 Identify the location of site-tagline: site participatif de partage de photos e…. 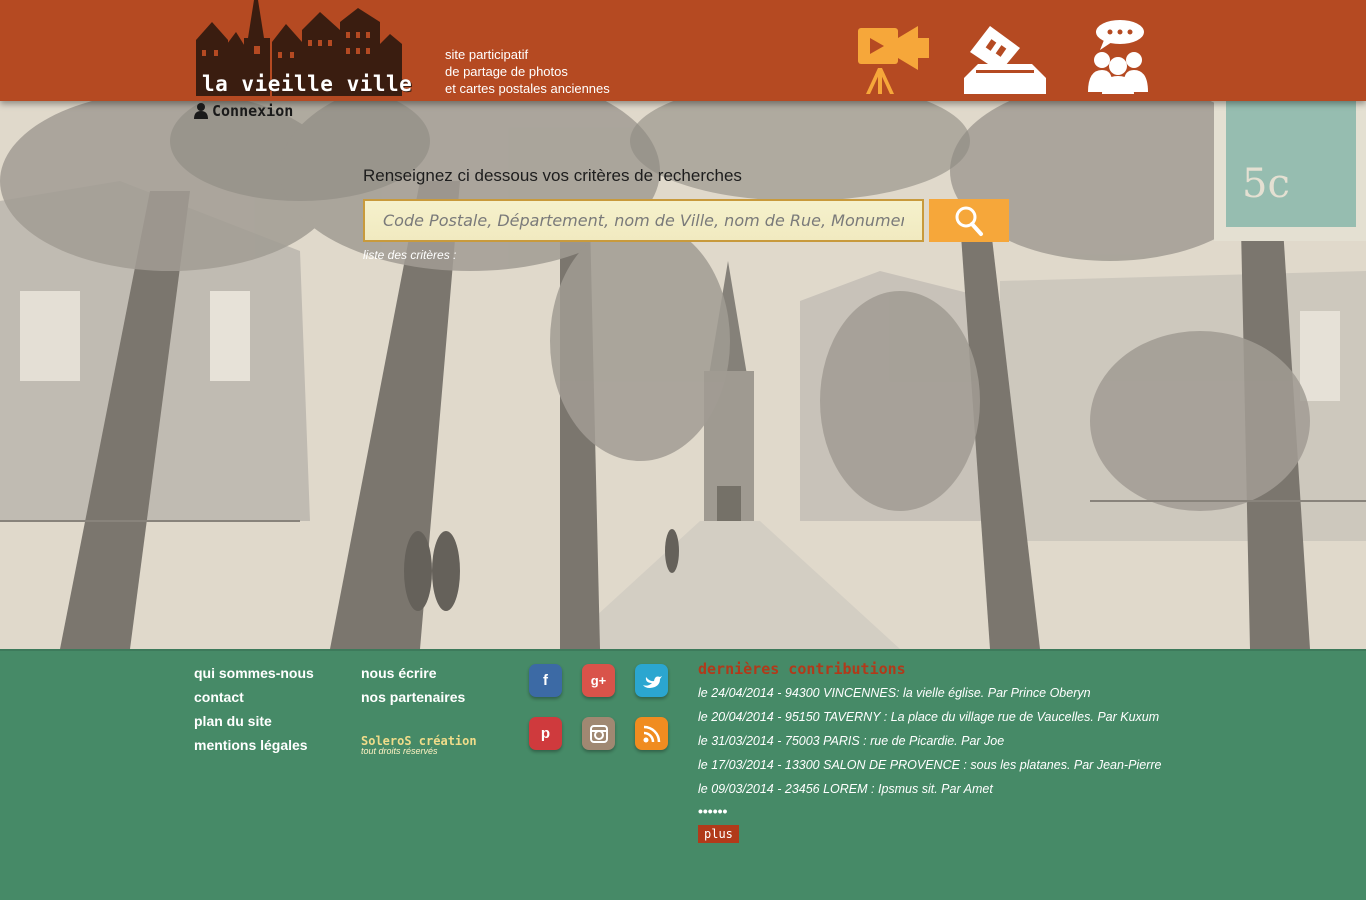
(527, 71).